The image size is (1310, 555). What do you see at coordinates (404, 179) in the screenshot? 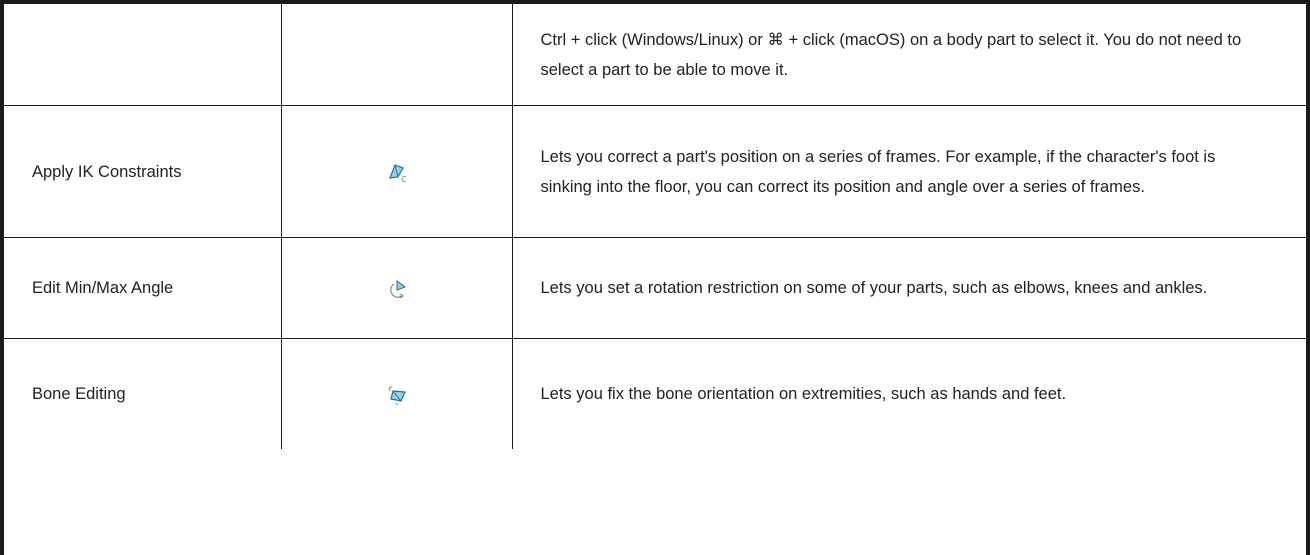
I see `svg-text: C` at bounding box center [404, 179].